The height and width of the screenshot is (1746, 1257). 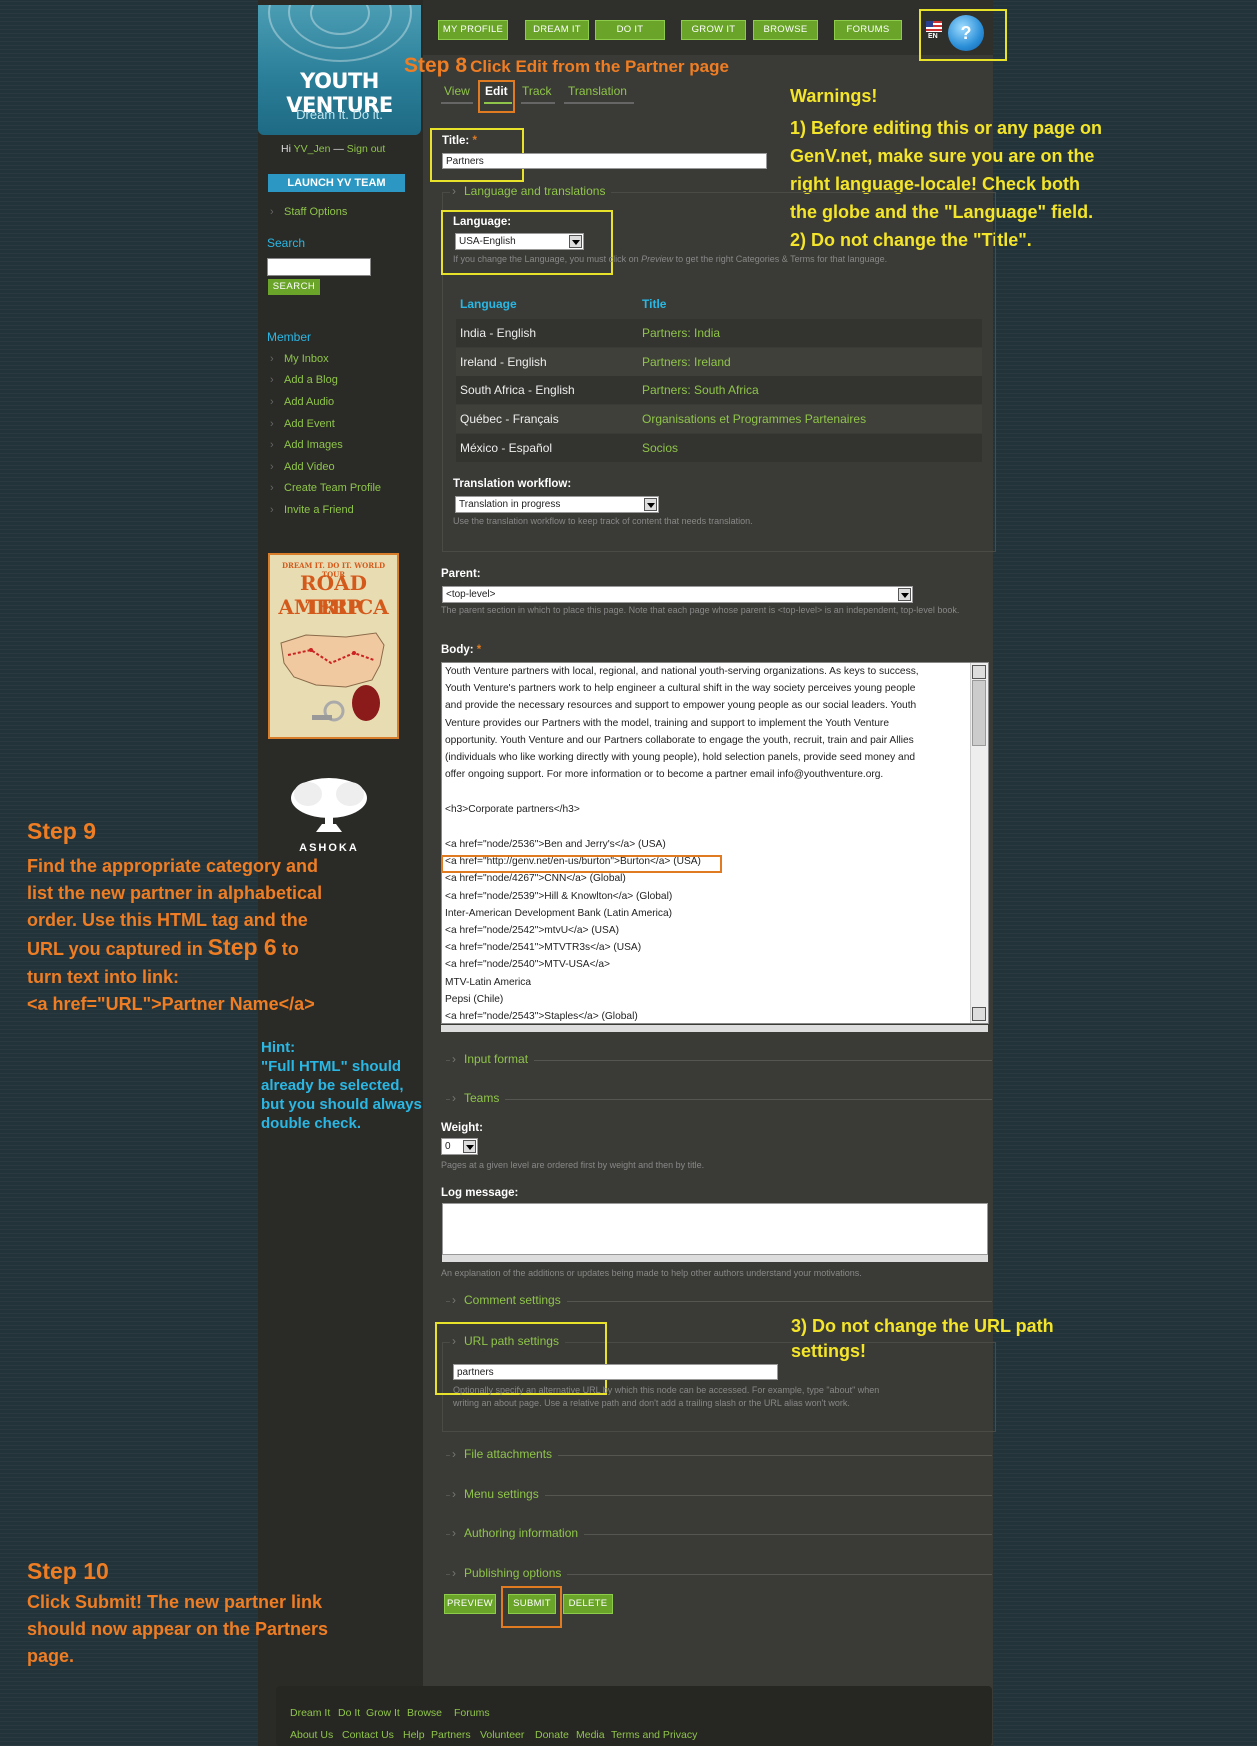 I want to click on publishing-options-toggle: Publishing options, so click(x=509, y=1573).